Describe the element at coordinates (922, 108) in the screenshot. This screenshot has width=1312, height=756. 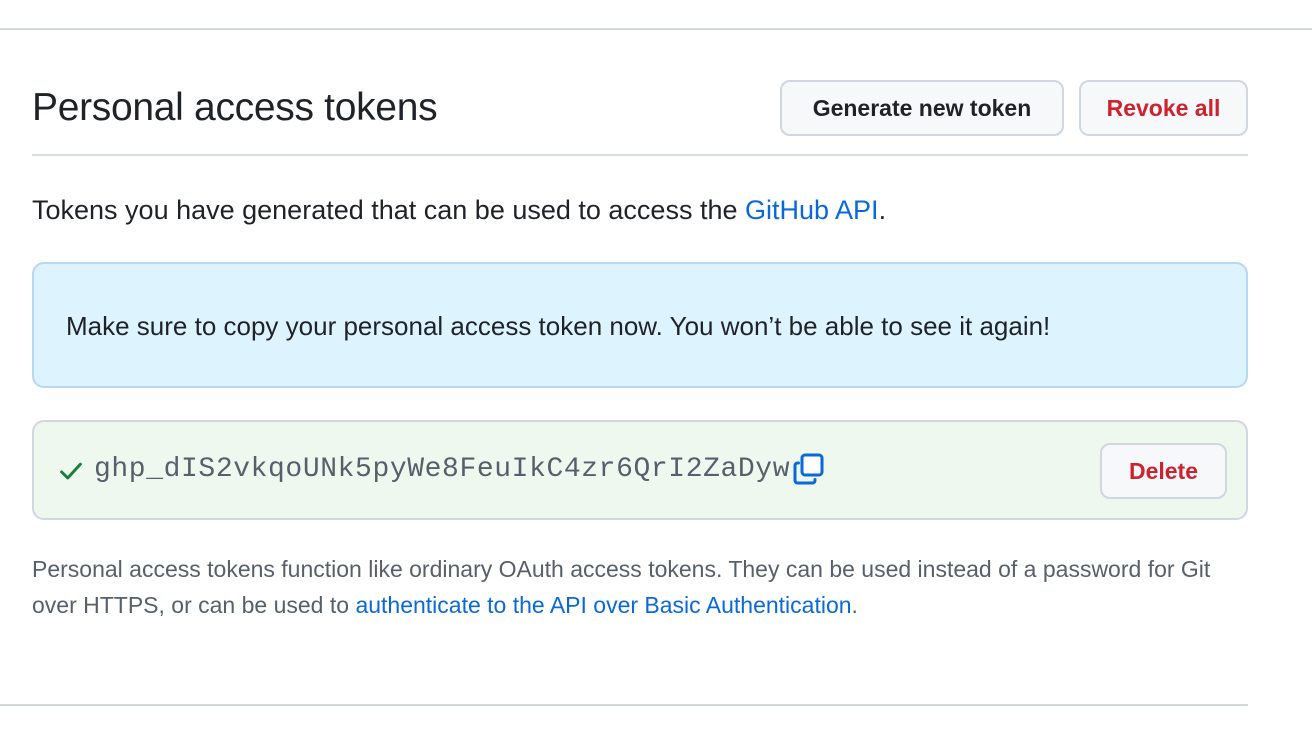
I see `generate-new-token-button: Generate new token` at that location.